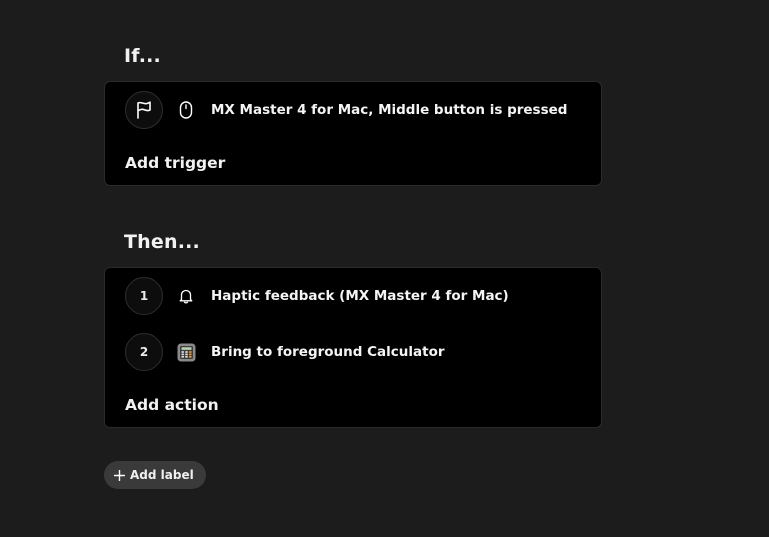 The image size is (769, 537). Describe the element at coordinates (119, 475) in the screenshot. I see `plus-icon` at that location.